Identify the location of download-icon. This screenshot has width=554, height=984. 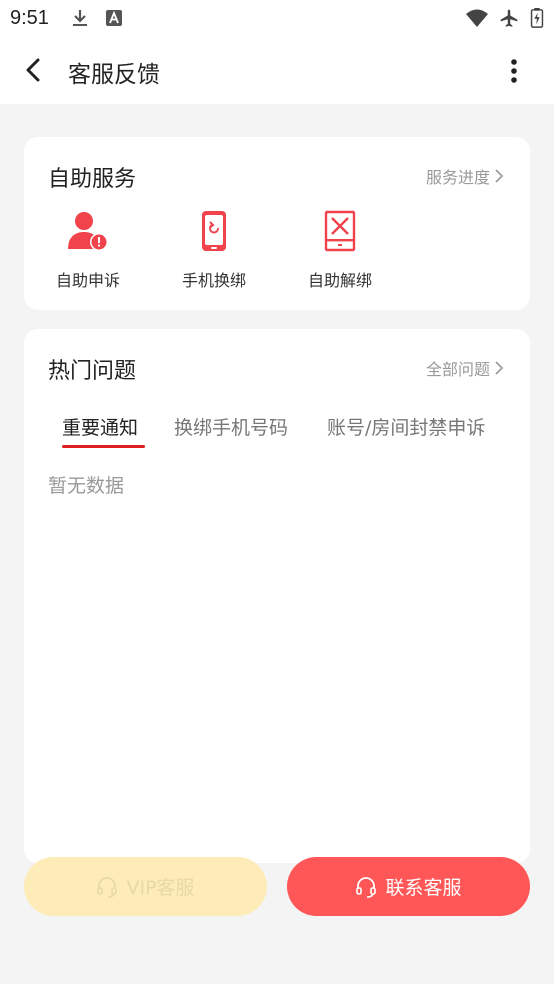
(80, 18).